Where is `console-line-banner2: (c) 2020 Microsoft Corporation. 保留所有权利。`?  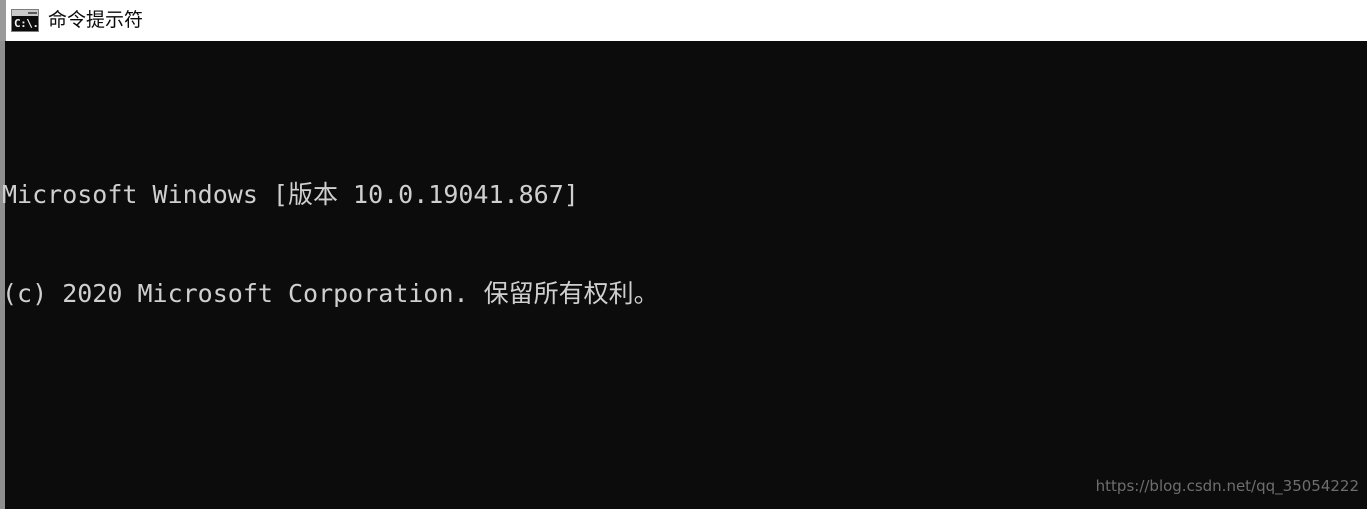 console-line-banner2: (c) 2020 Microsoft Corporation. 保留所有权利。 is located at coordinates (683, 293).